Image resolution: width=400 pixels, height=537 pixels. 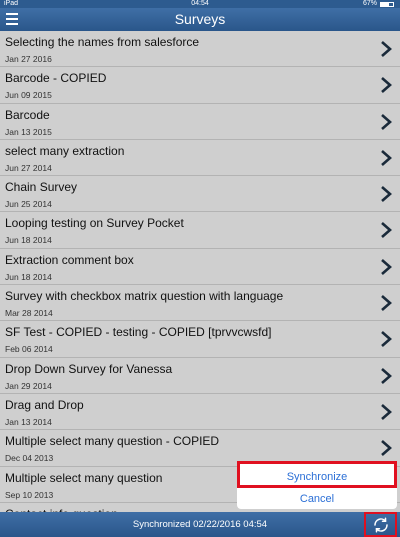 What do you see at coordinates (56, 78) in the screenshot?
I see `survey-name: Barcode - COPIED` at bounding box center [56, 78].